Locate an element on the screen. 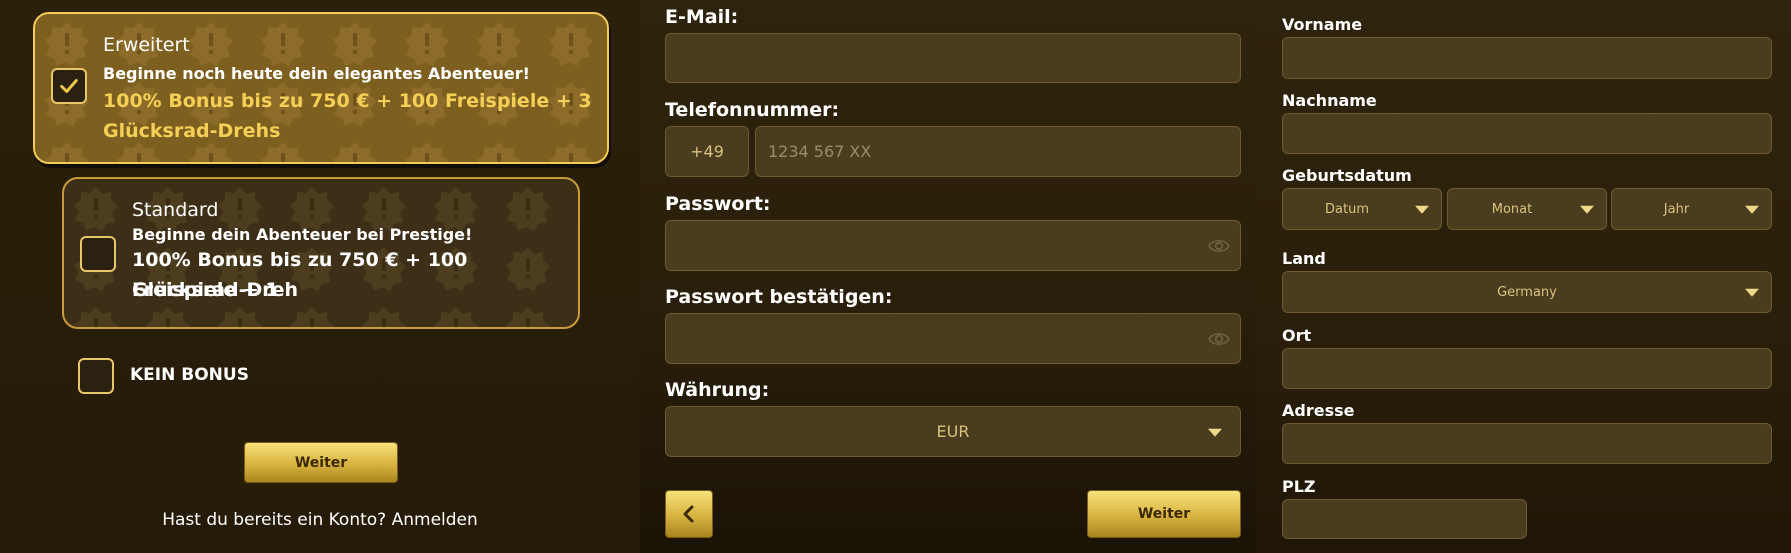 Image resolution: width=1791 pixels, height=553 pixels. address-input is located at coordinates (1527, 443).